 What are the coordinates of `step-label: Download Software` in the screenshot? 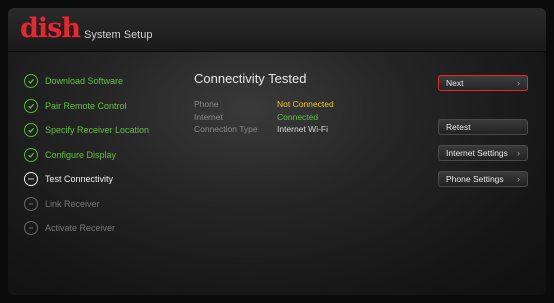 It's located at (84, 81).